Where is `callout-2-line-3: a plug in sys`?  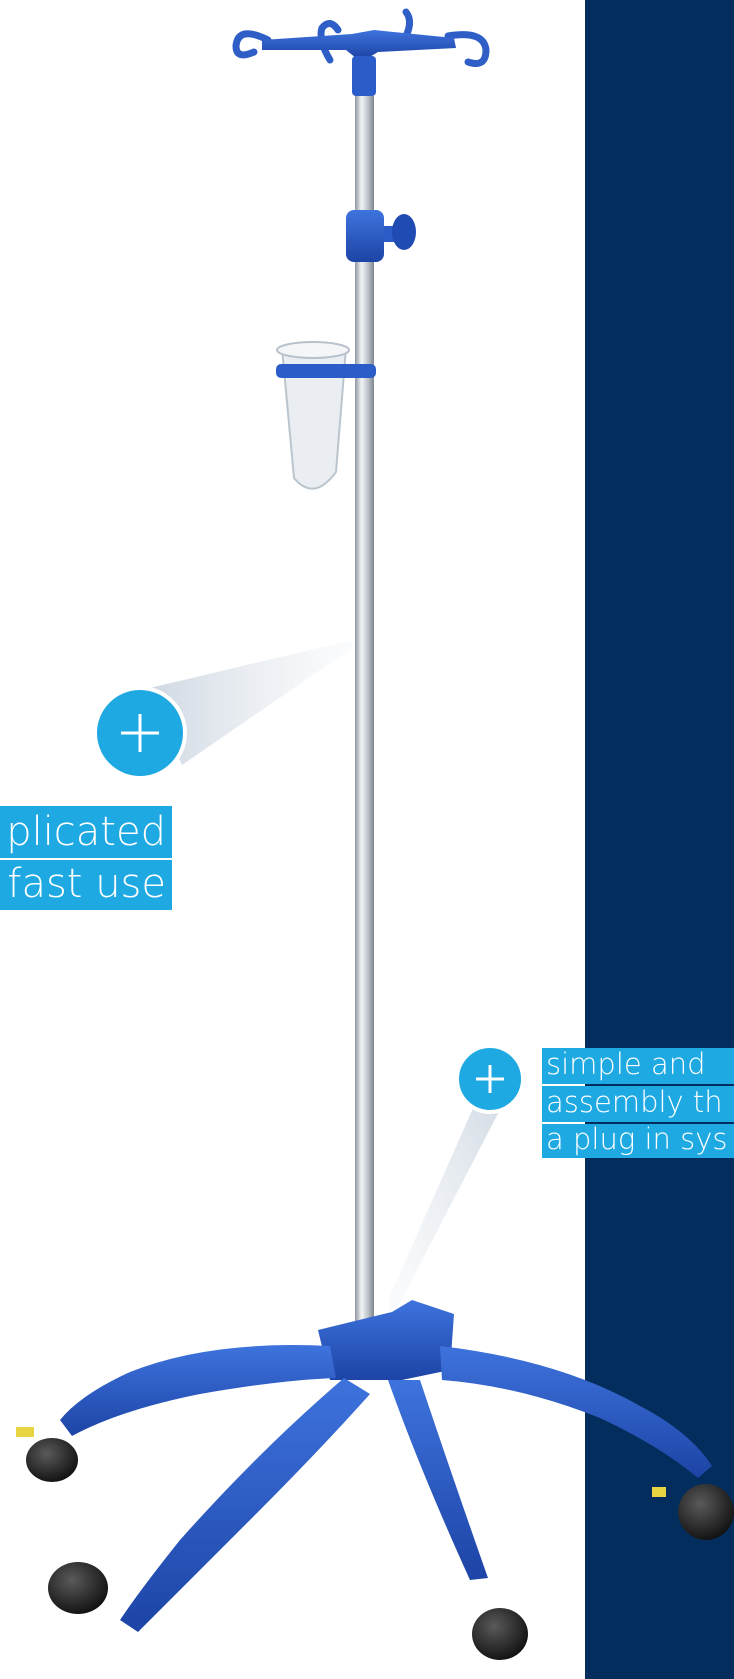 callout-2-line-3: a plug in sys is located at coordinates (638, 1141).